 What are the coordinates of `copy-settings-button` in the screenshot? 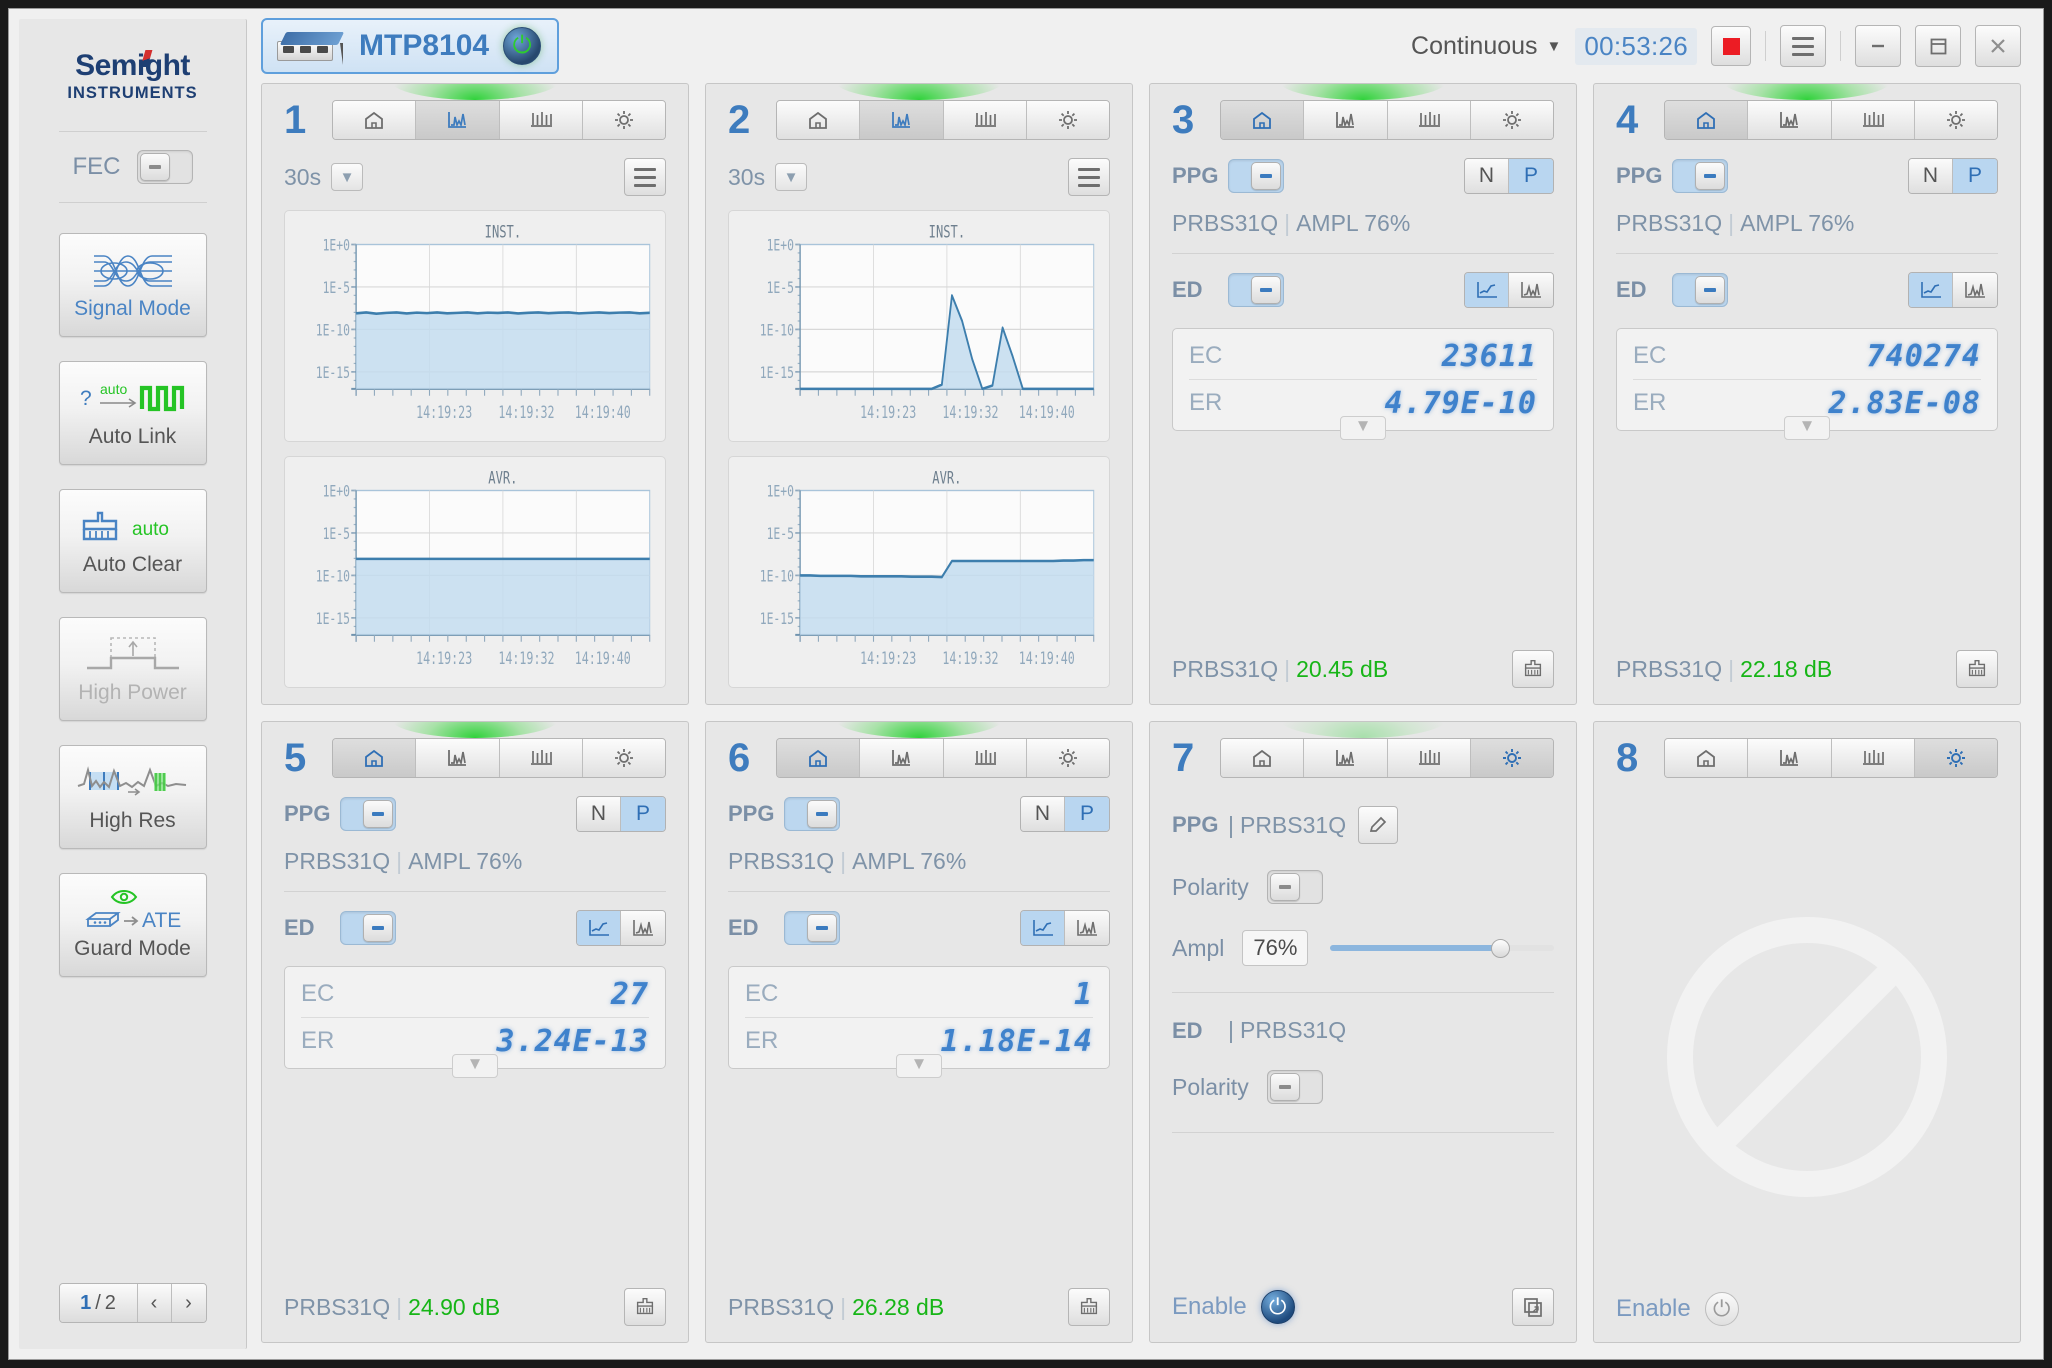 It's located at (1533, 1307).